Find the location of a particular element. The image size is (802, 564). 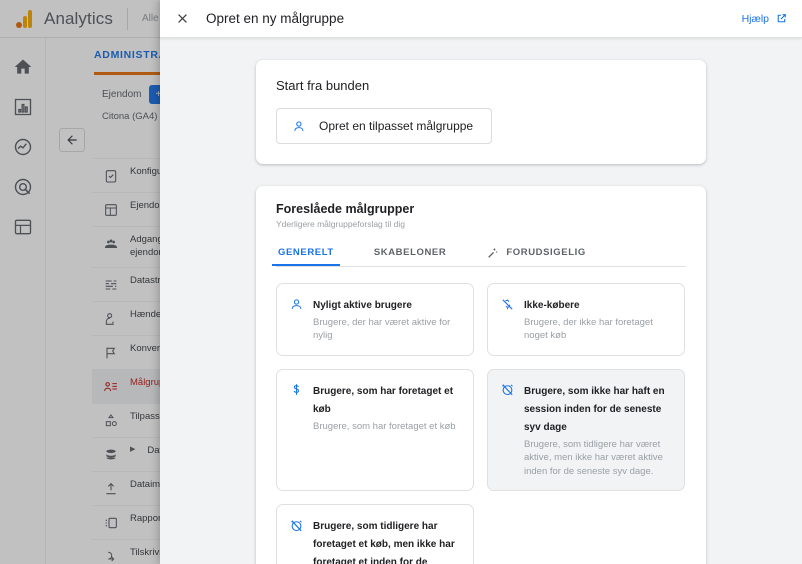

tab-forudsigelig-label: FORUDSIGELIG is located at coordinates (546, 252).